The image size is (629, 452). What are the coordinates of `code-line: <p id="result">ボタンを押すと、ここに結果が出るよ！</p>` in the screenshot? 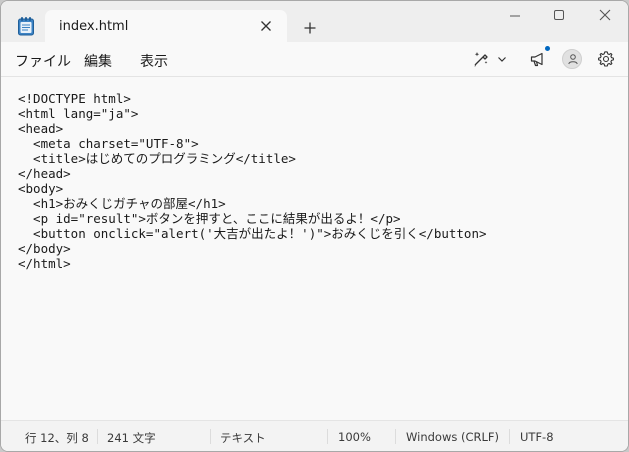 It's located at (209, 218).